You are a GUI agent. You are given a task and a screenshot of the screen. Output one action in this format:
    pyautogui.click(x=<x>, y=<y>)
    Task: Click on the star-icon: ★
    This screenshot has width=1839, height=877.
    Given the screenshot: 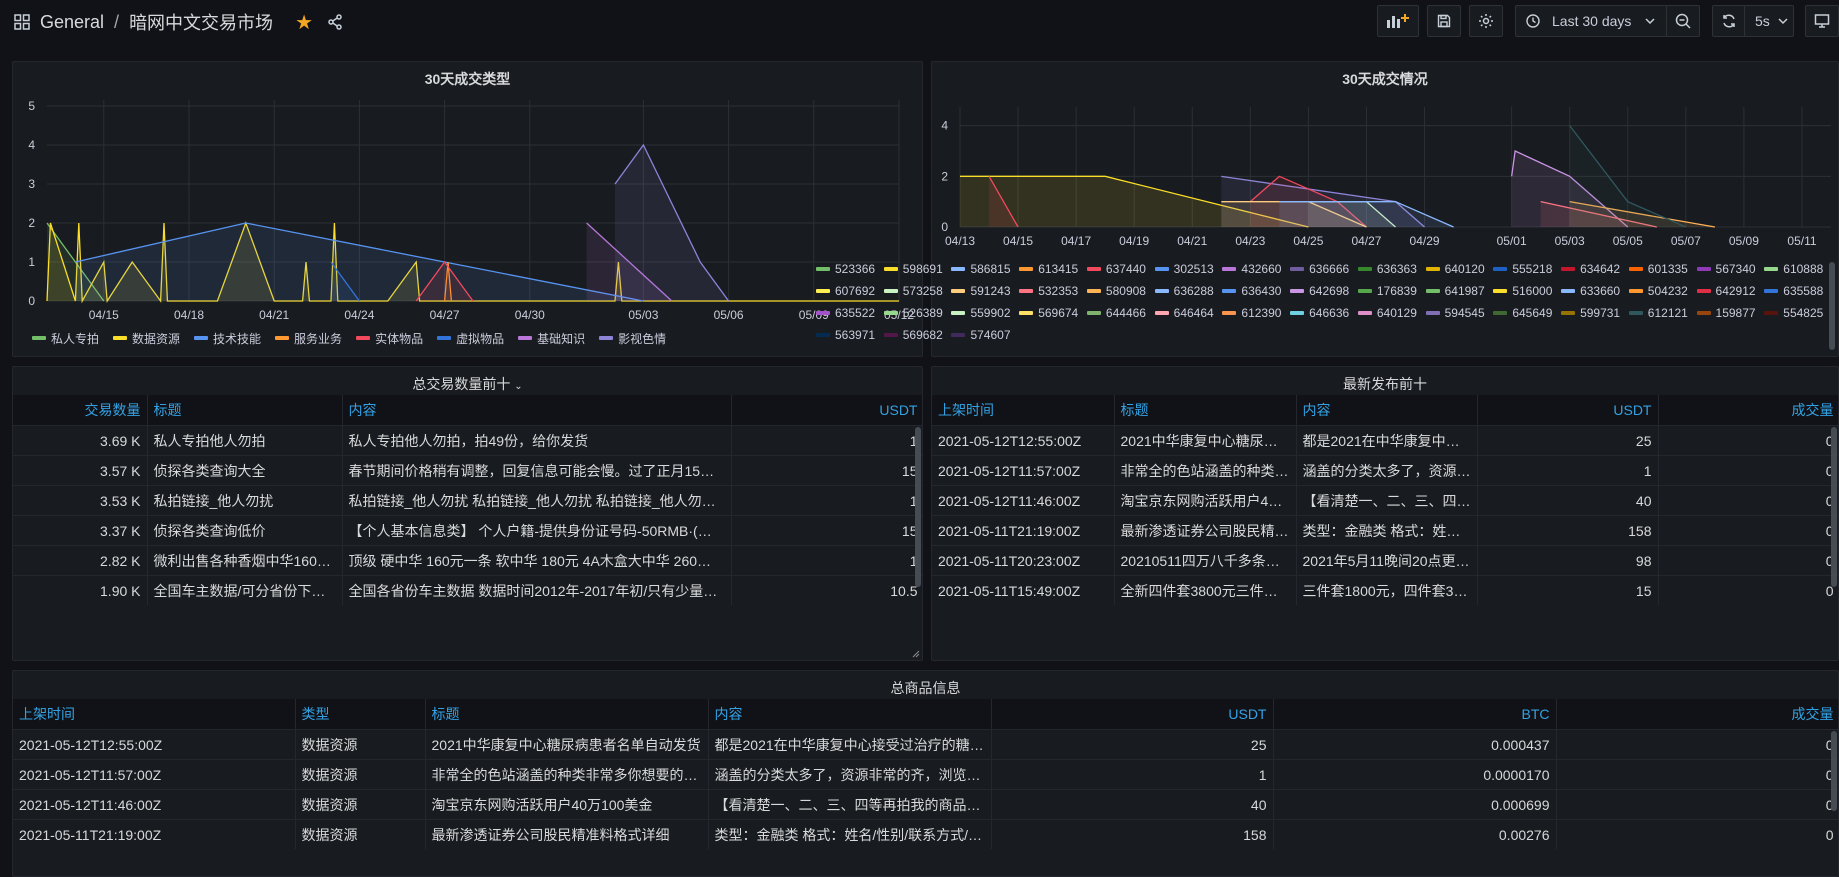 What is the action you would take?
    pyautogui.click(x=304, y=22)
    